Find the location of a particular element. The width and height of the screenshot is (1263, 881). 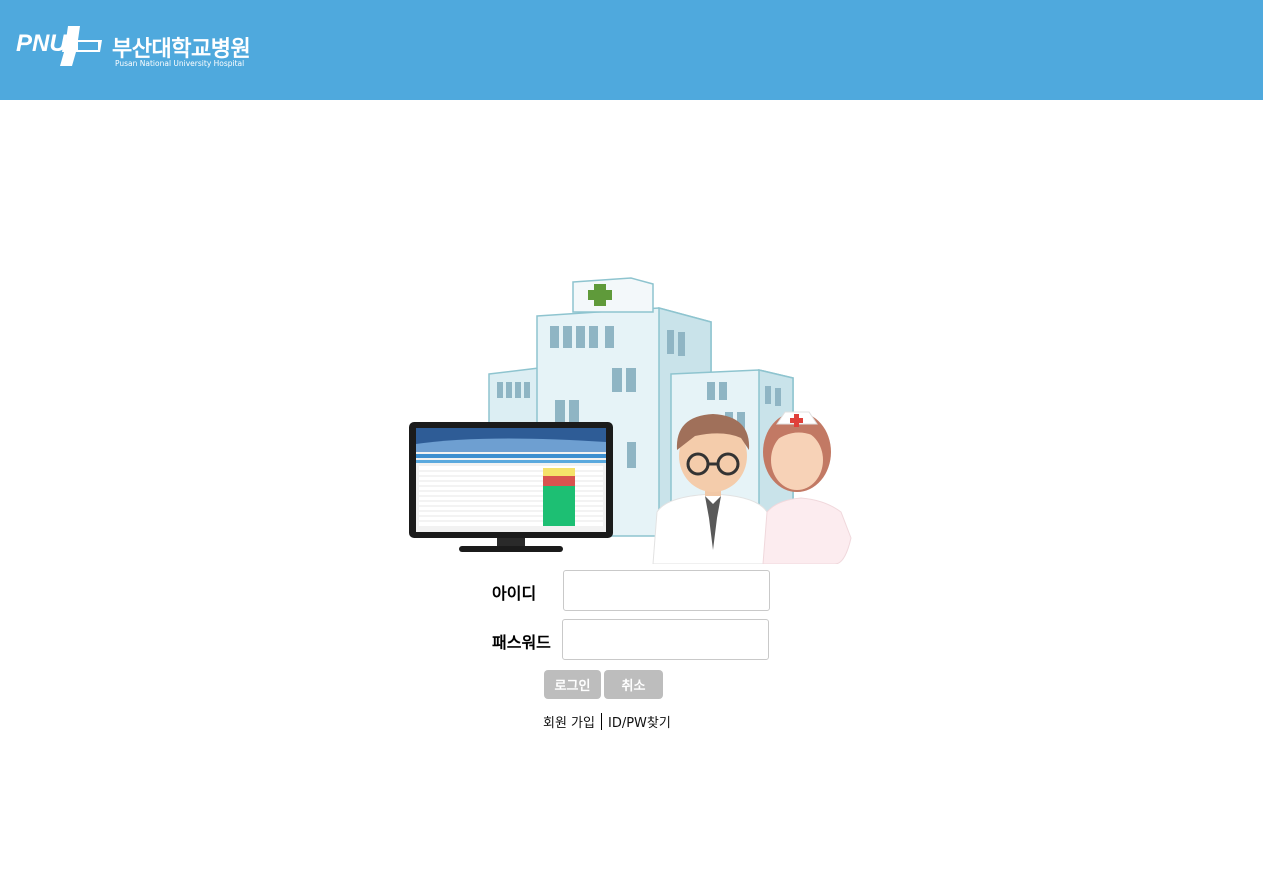

account-links: 회원 가입 ID/PW찾기 is located at coordinates (607, 723).